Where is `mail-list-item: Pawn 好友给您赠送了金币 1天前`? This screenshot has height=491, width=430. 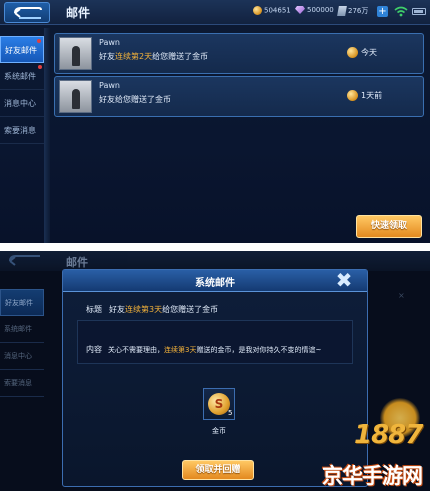 mail-list-item: Pawn 好友给您赠送了金币 1天前 is located at coordinates (239, 96).